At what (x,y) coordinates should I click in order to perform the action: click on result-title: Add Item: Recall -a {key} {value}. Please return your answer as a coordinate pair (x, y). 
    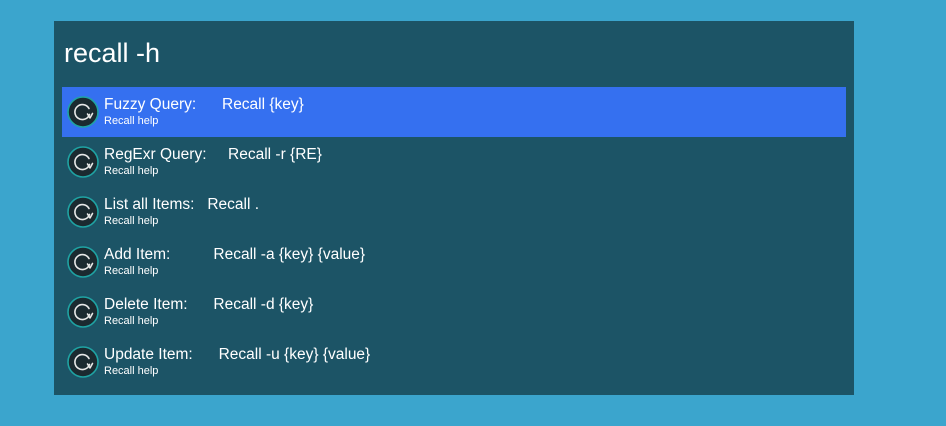
    Looking at the image, I should click on (235, 254).